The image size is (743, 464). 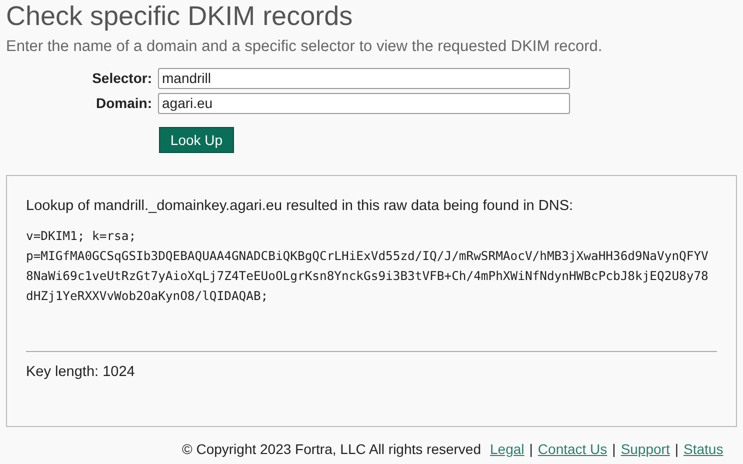 What do you see at coordinates (573, 449) in the screenshot?
I see `footer-link: Contact Us` at bounding box center [573, 449].